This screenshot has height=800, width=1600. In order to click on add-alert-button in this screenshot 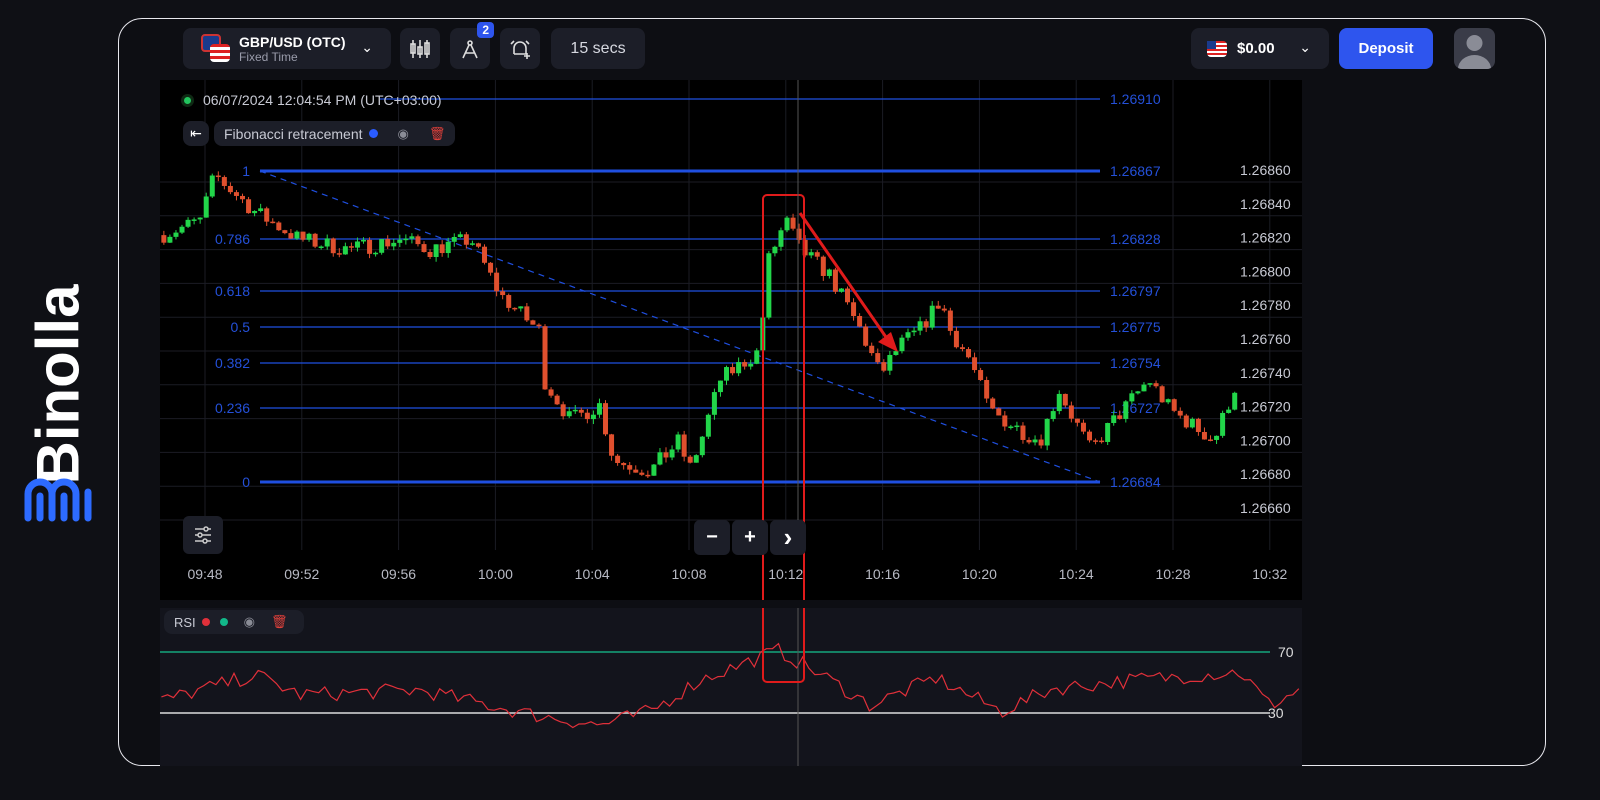, I will do `click(520, 48)`.